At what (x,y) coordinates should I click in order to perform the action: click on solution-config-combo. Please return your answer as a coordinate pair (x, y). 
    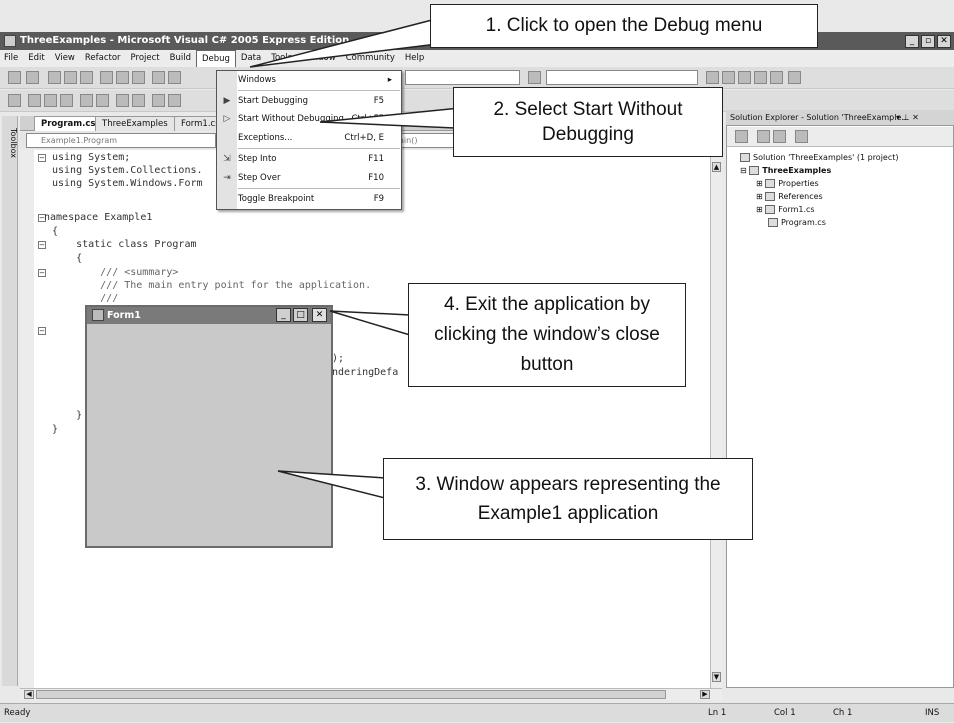
    Looking at the image, I should click on (462, 77).